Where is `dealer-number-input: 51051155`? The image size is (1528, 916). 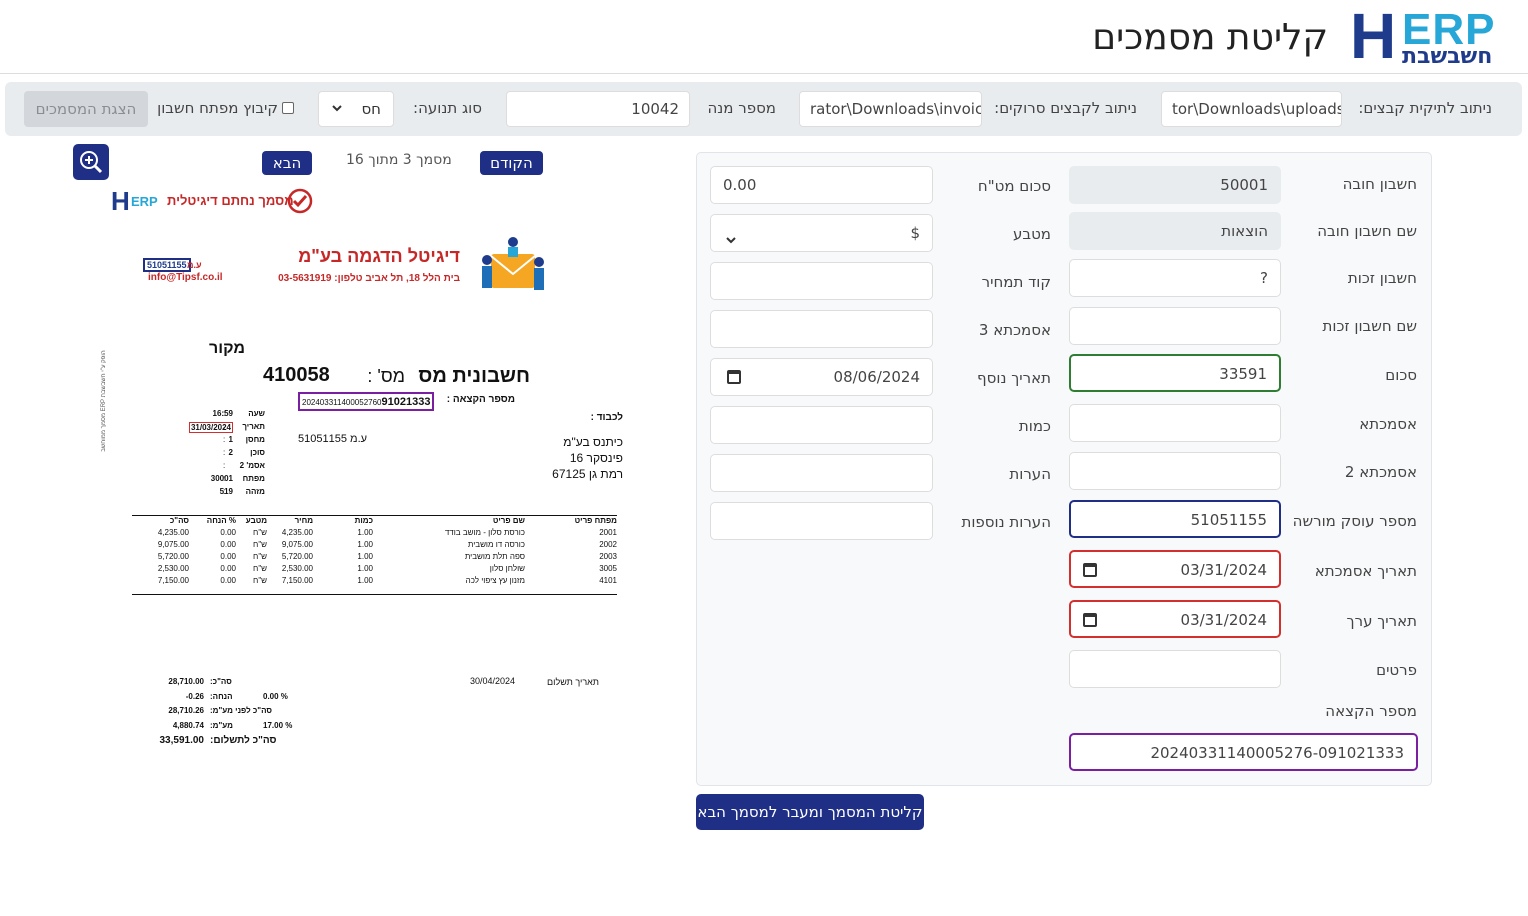 dealer-number-input: 51051155 is located at coordinates (1175, 519).